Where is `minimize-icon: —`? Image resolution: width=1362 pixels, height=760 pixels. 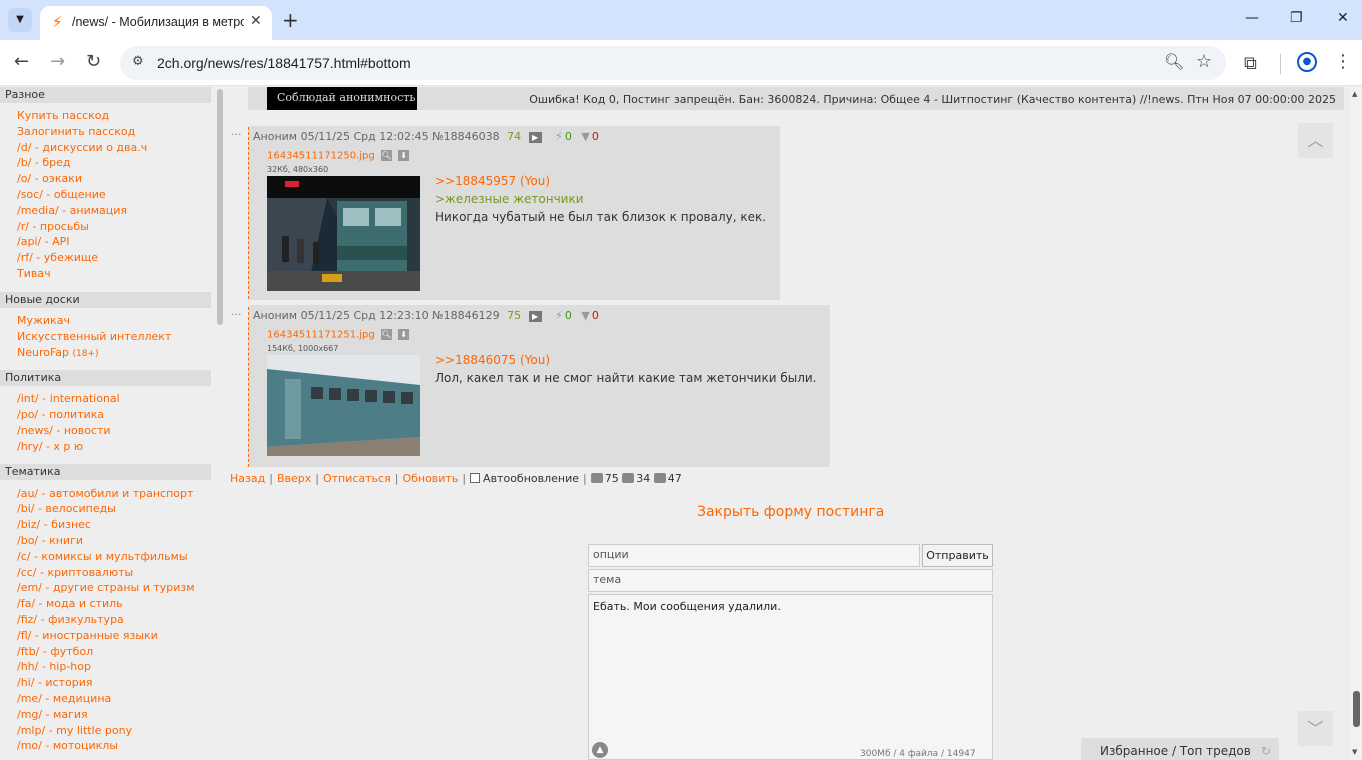 minimize-icon: — is located at coordinates (1252, 18).